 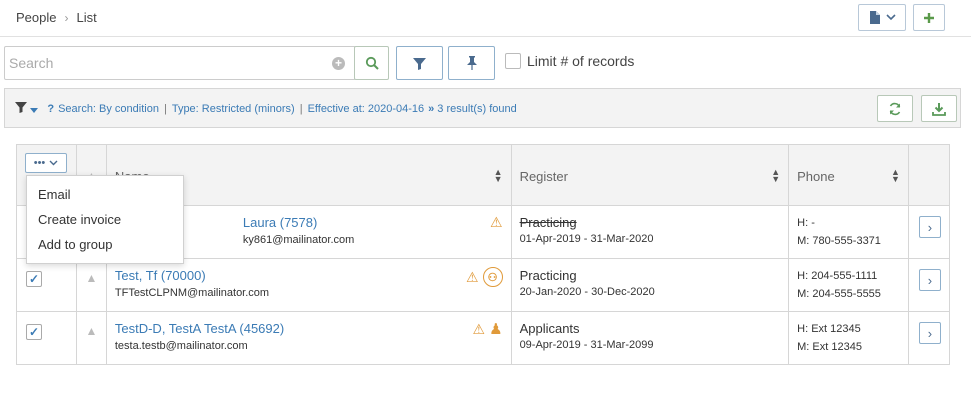 What do you see at coordinates (650, 175) in the screenshot?
I see `register-column-header: Register ▲ ▼` at bounding box center [650, 175].